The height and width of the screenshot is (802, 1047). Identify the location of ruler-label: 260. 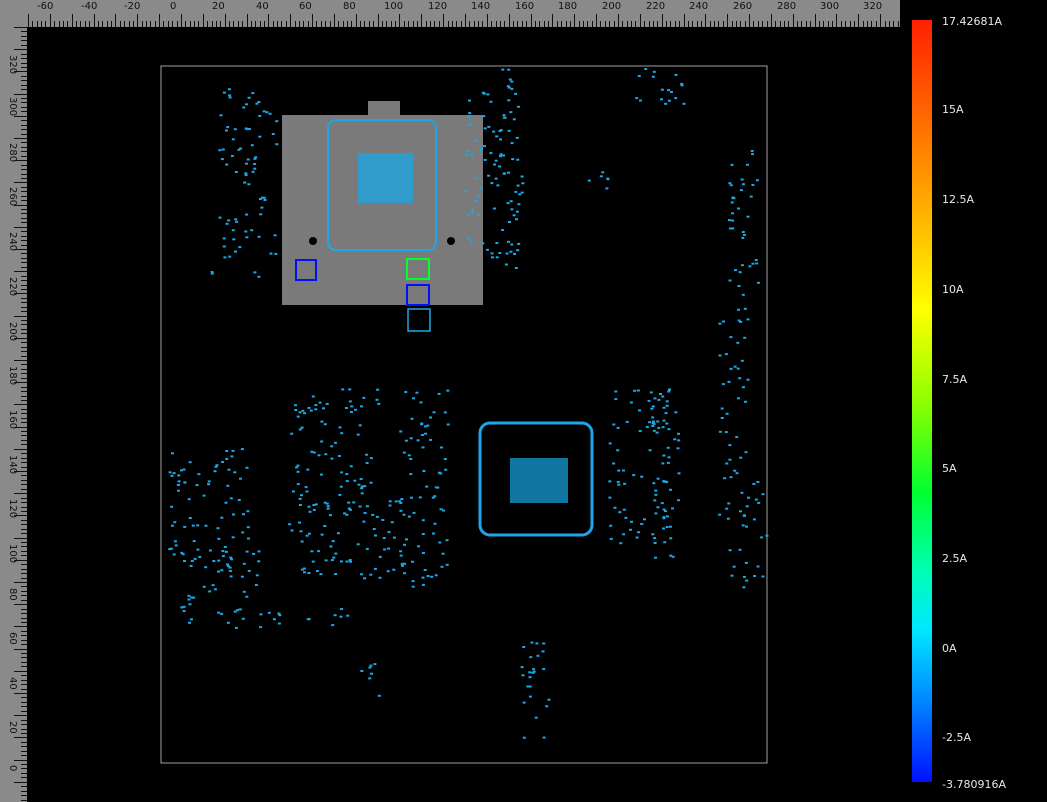
(743, 6).